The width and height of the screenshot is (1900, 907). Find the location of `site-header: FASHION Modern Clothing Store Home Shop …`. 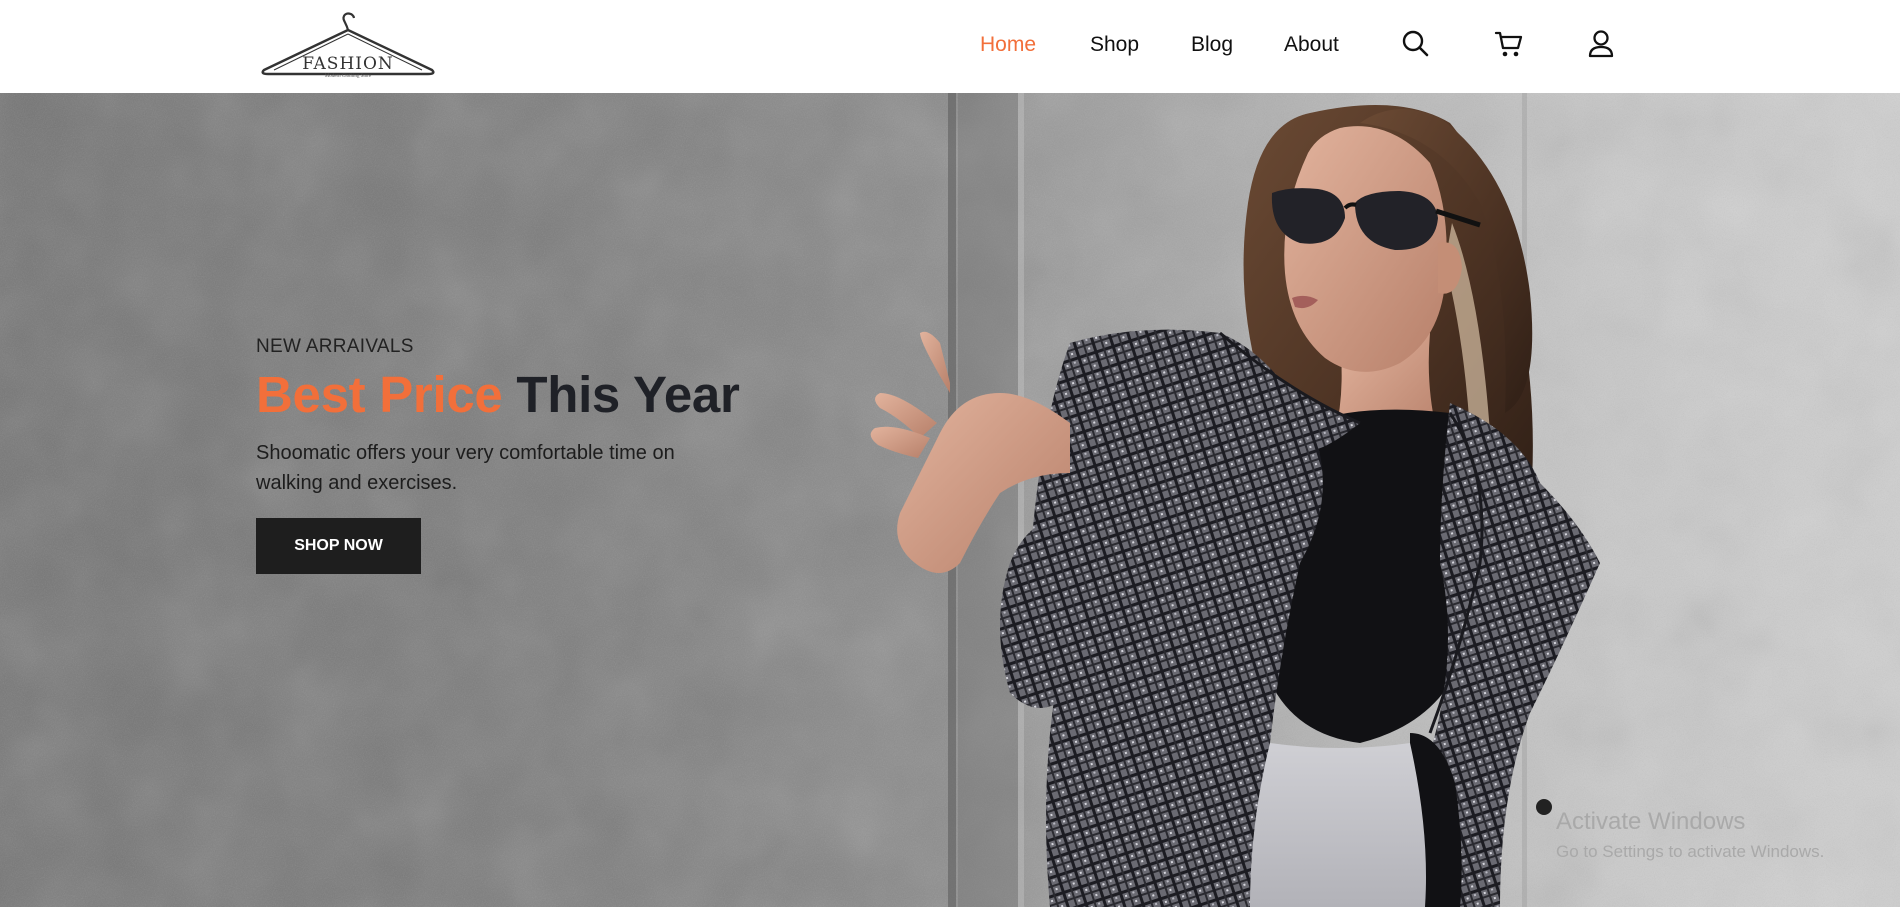

site-header: FASHION Modern Clothing Store Home Shop … is located at coordinates (950, 46).